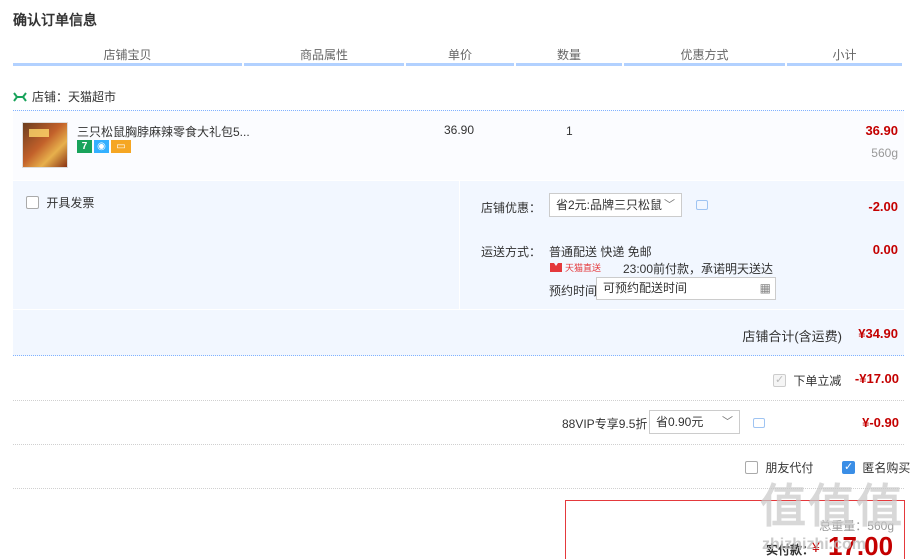 The height and width of the screenshot is (559, 911). What do you see at coordinates (569, 56) in the screenshot?
I see `column-header-quantity: 数量` at bounding box center [569, 56].